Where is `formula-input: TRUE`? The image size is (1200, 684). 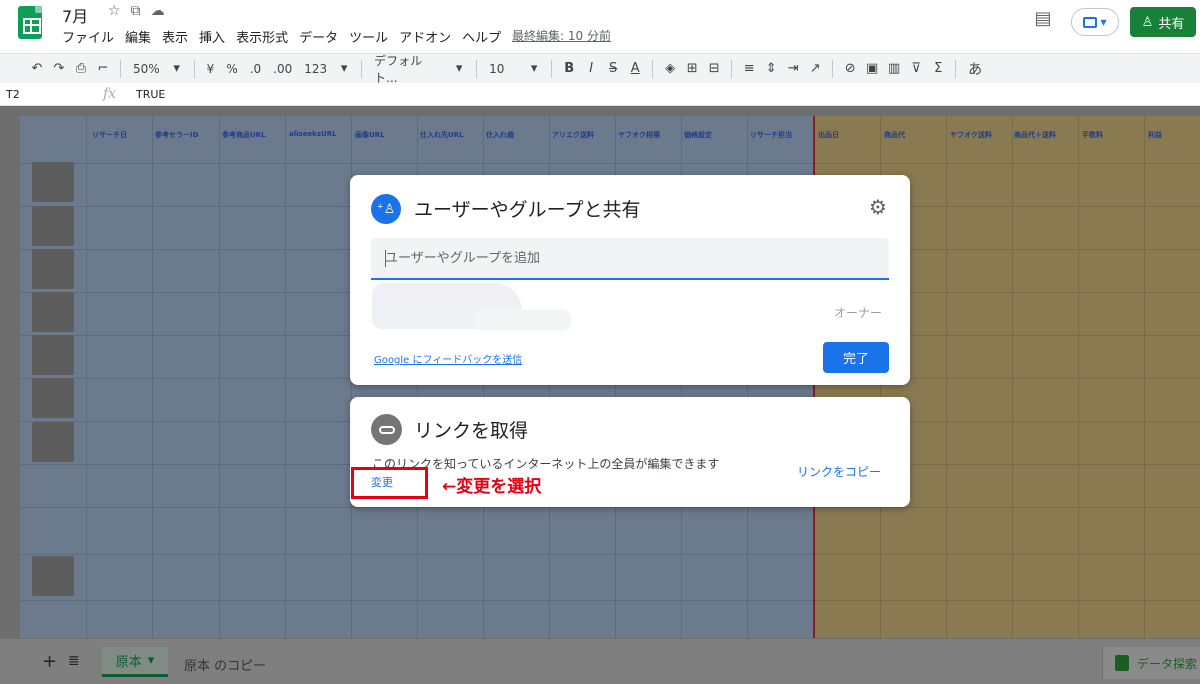 formula-input: TRUE is located at coordinates (150, 94).